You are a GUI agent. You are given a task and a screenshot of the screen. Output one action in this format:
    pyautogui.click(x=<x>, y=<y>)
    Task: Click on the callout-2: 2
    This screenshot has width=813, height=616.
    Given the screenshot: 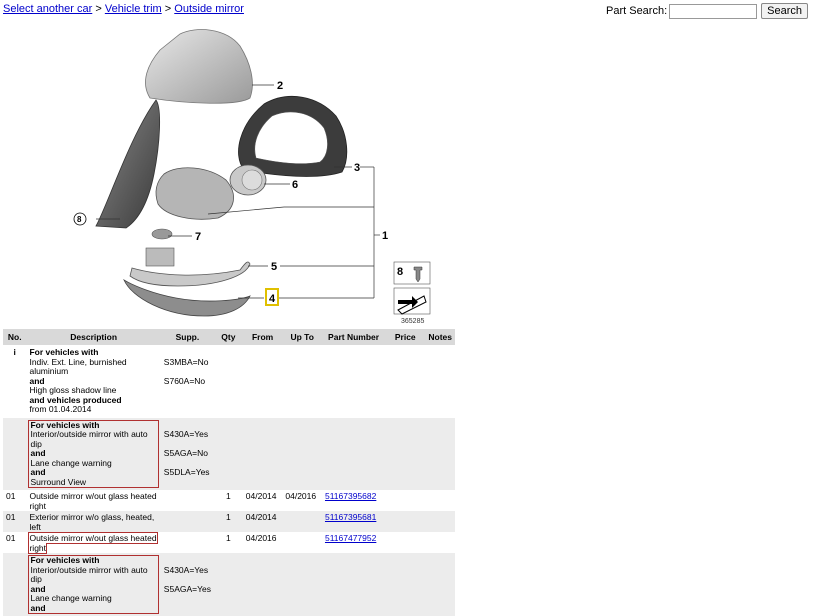 What is the action you would take?
    pyautogui.click(x=280, y=86)
    